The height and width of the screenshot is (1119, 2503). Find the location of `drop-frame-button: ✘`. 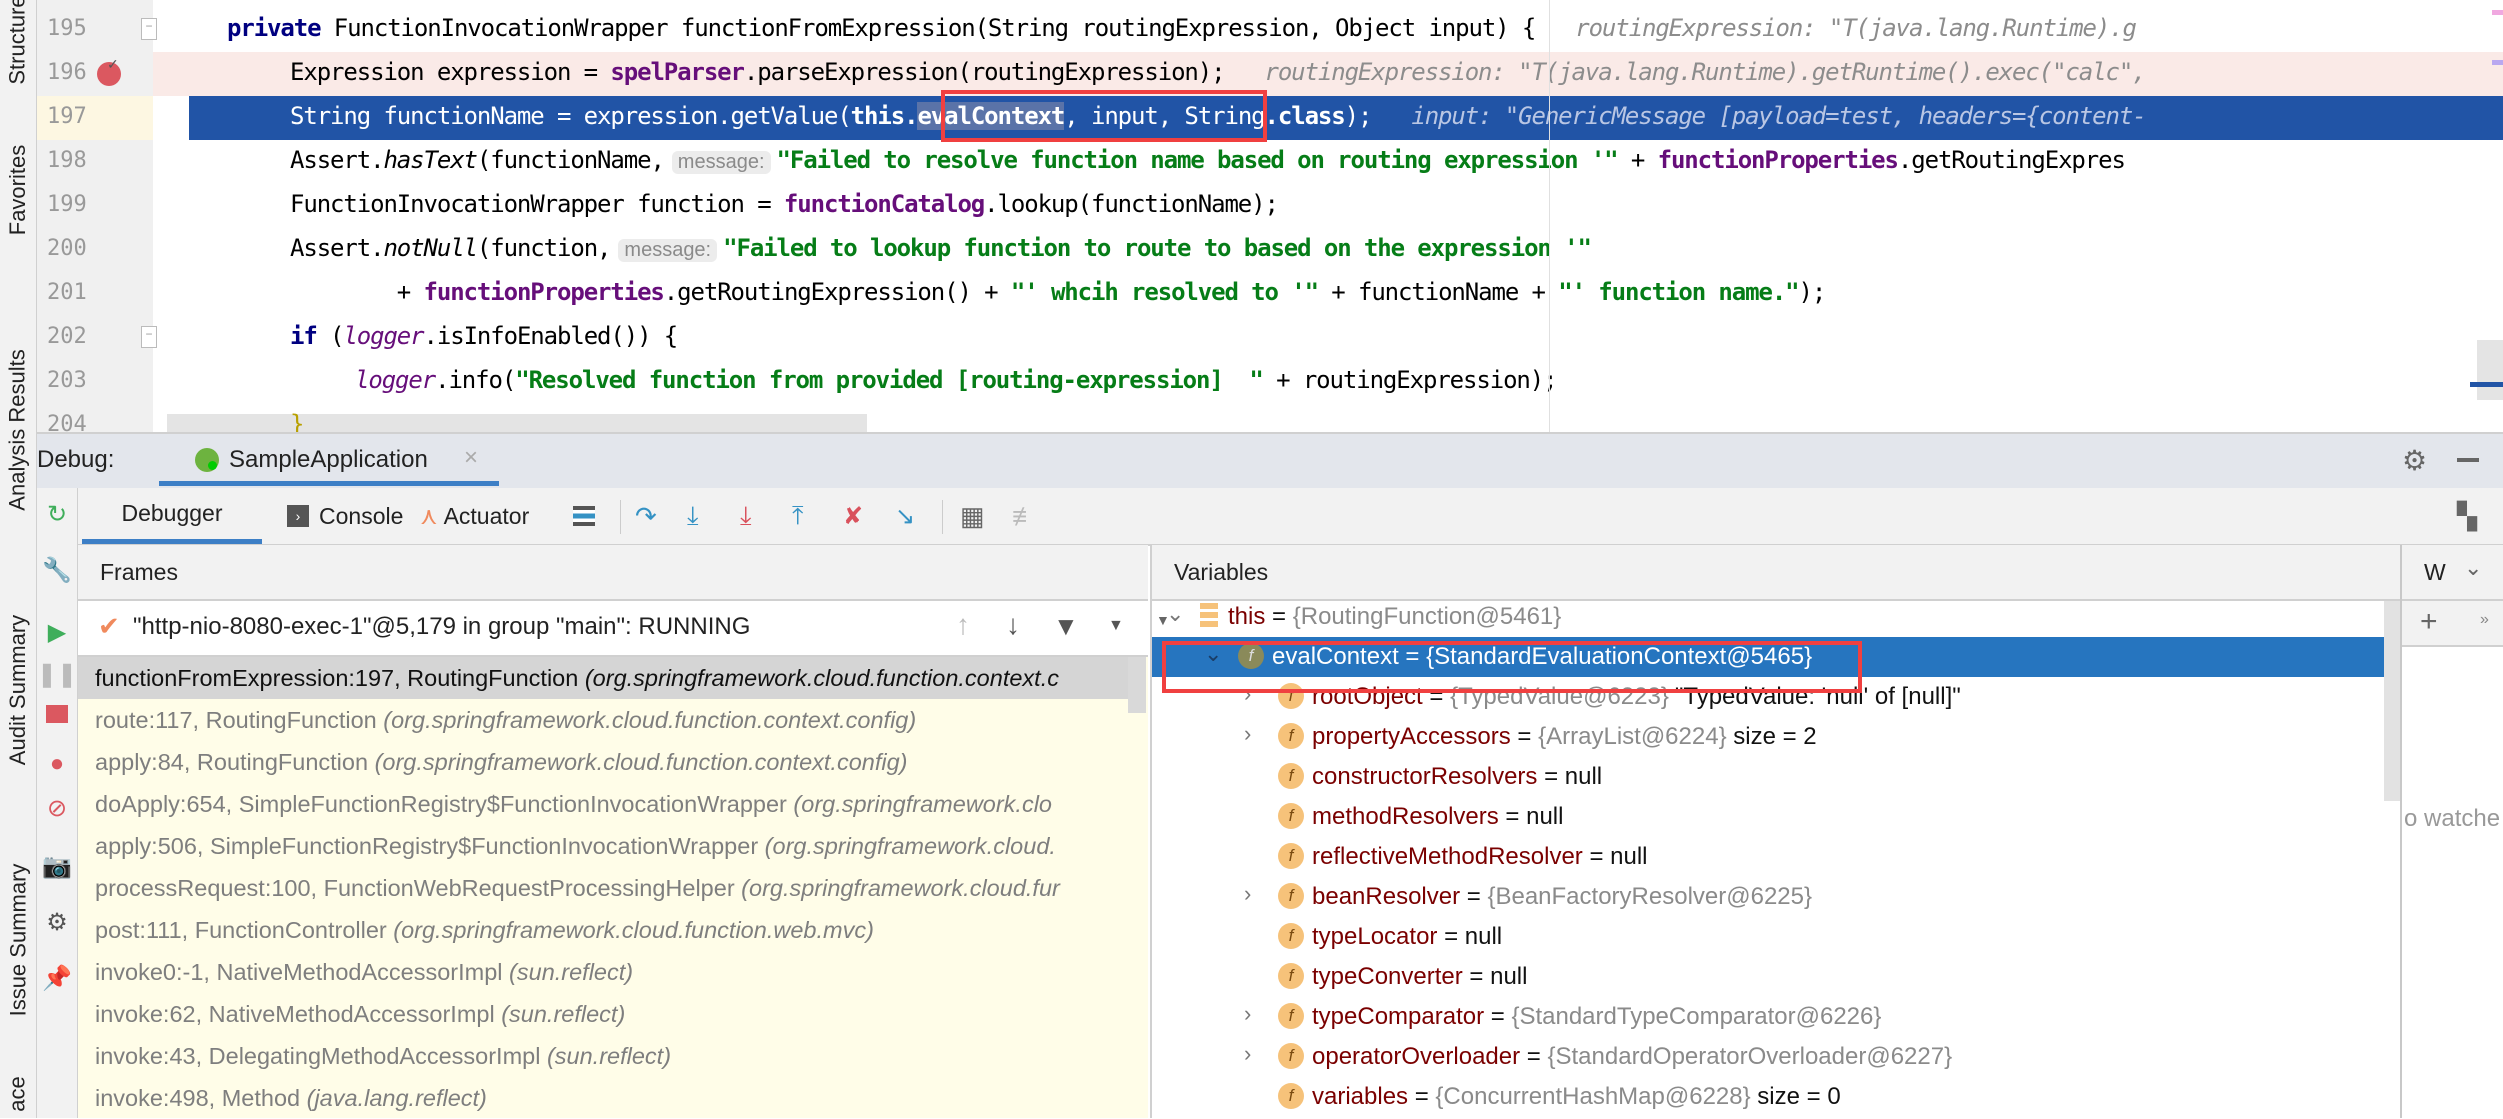

drop-frame-button: ✘ is located at coordinates (853, 516).